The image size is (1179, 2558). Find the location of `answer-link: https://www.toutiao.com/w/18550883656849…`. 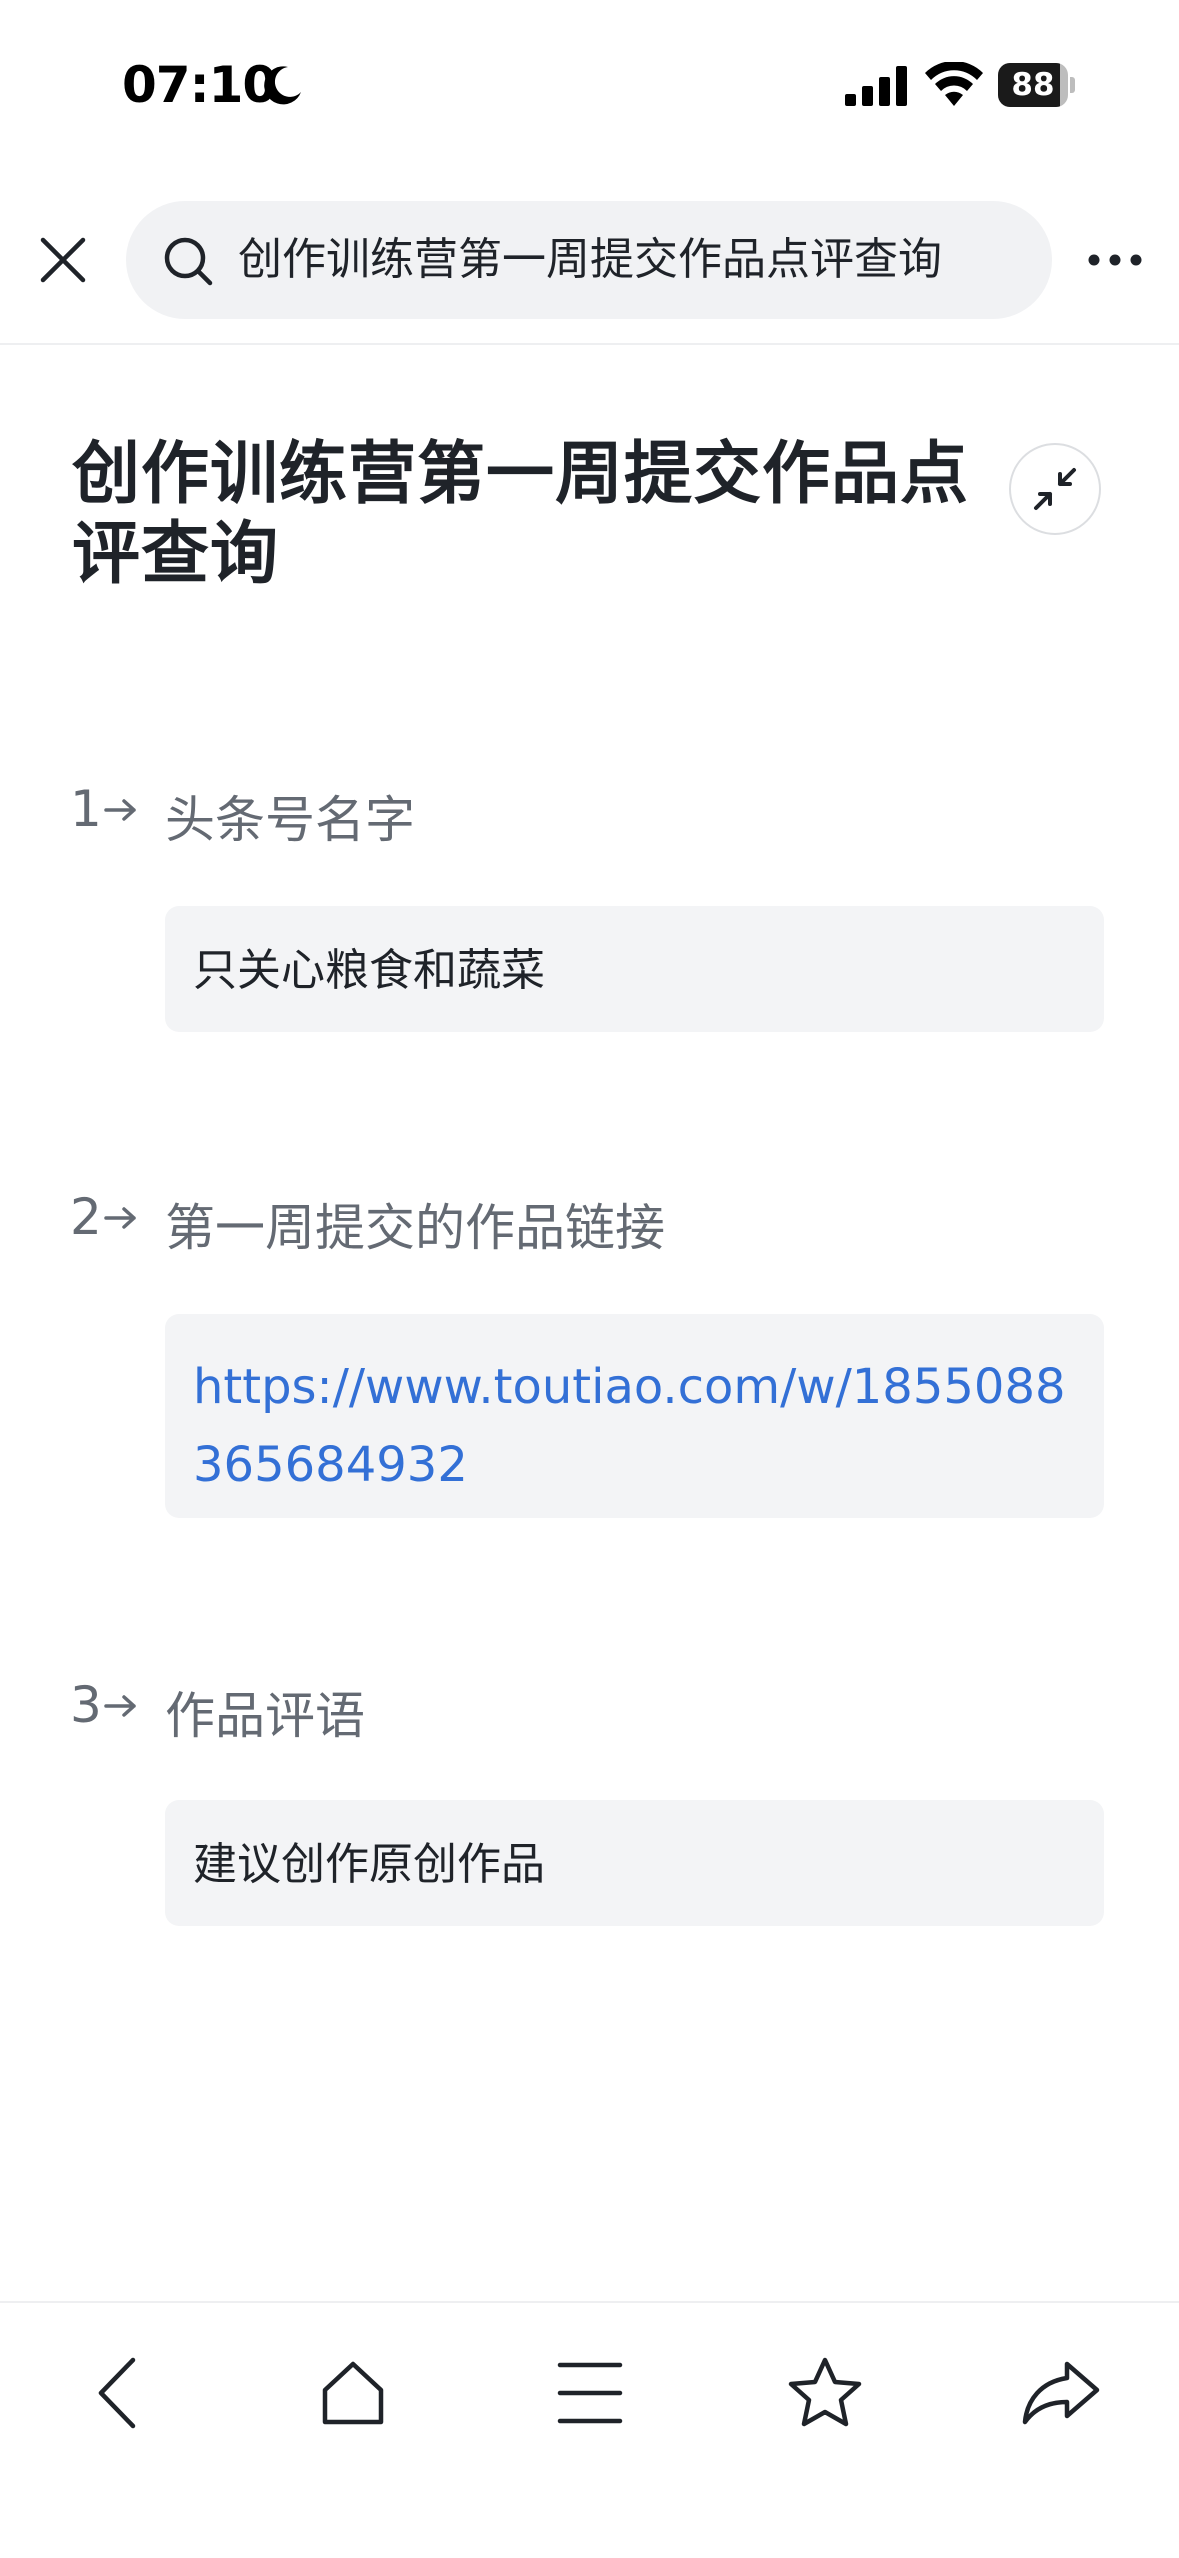

answer-link: https://www.toutiao.com/w/18550883656849… is located at coordinates (634, 1416).